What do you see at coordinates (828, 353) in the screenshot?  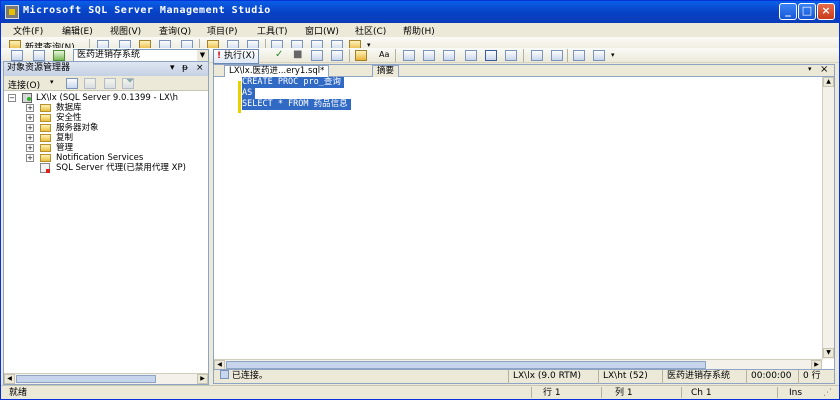 I see `scroll-down-icon: ▼` at bounding box center [828, 353].